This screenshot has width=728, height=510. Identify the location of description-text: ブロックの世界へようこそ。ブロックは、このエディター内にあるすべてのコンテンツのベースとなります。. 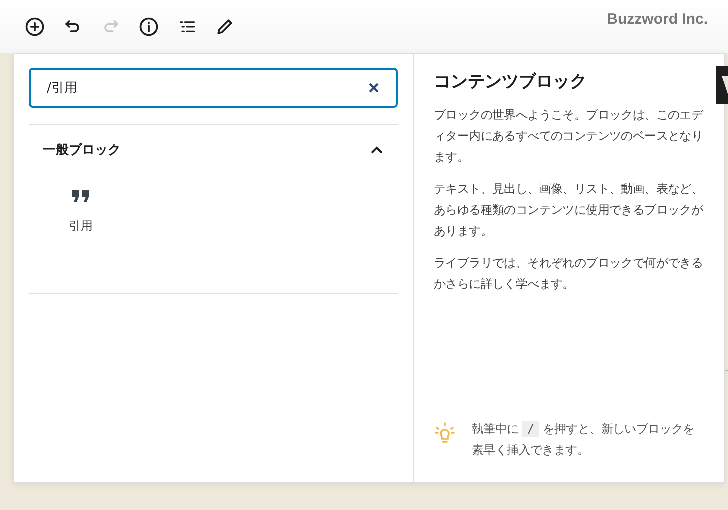
(569, 136).